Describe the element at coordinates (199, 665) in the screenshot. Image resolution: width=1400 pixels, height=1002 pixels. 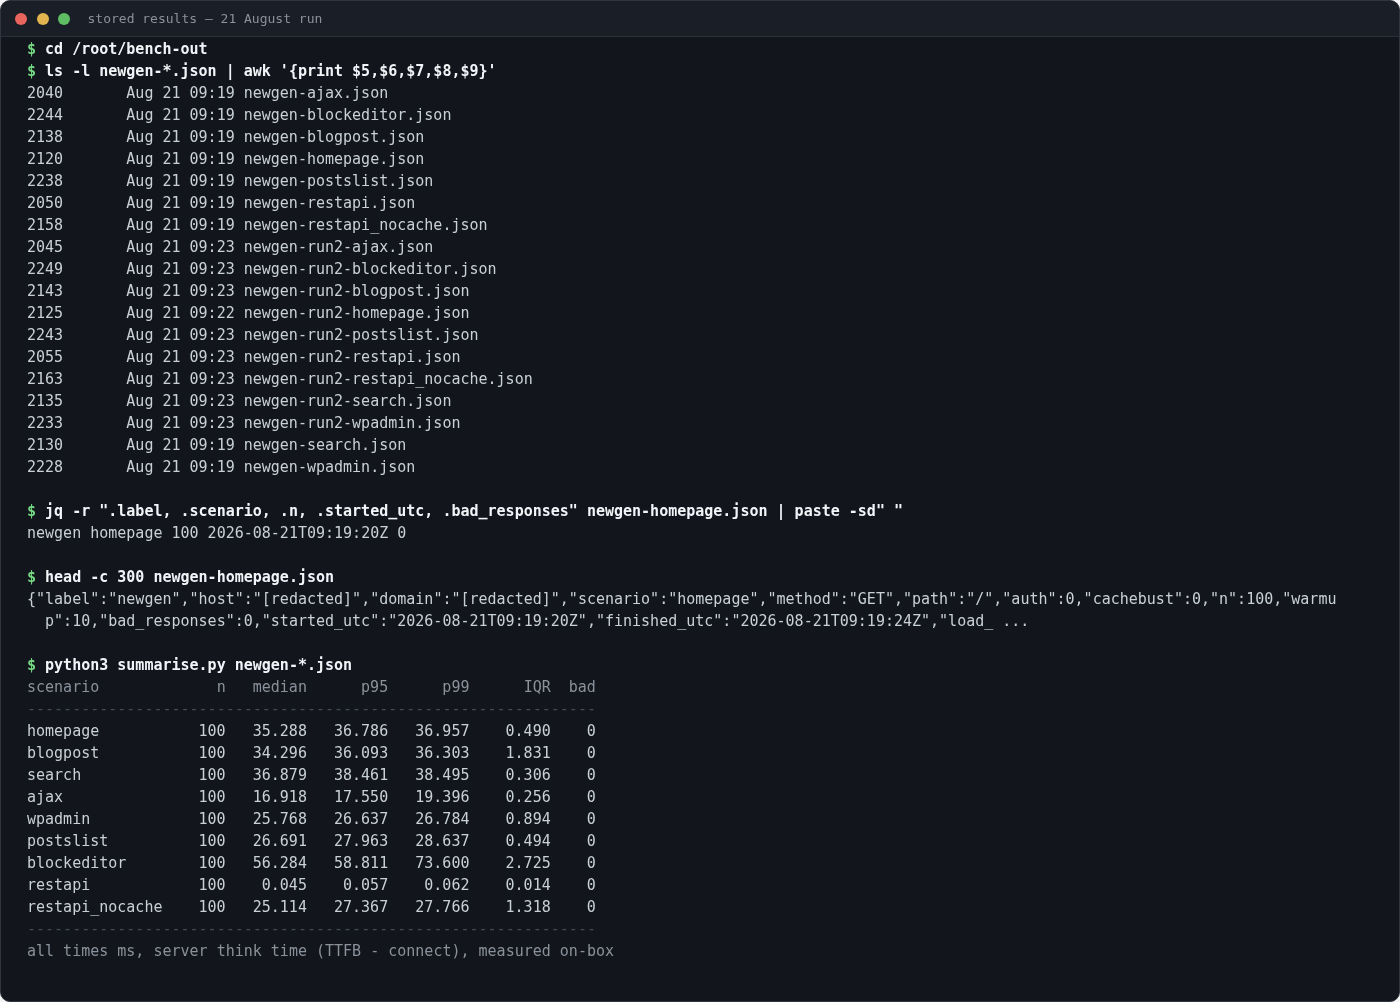
I see `command-text: python3 summarise.py newgen-*.json` at that location.